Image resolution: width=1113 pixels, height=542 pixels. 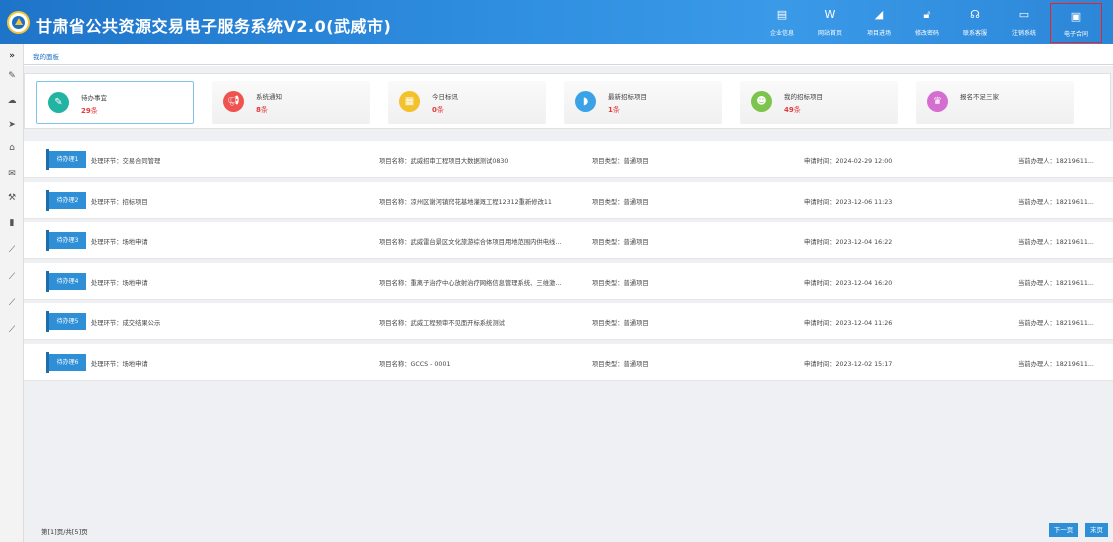 I want to click on card-count: 0条, so click(x=438, y=110).